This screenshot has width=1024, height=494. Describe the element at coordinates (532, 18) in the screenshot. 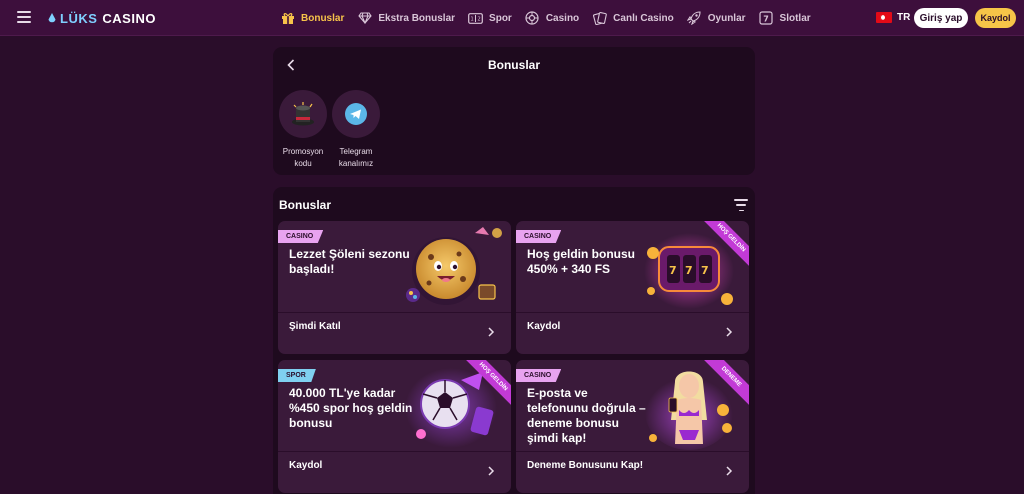

I see `roulette-icon` at that location.